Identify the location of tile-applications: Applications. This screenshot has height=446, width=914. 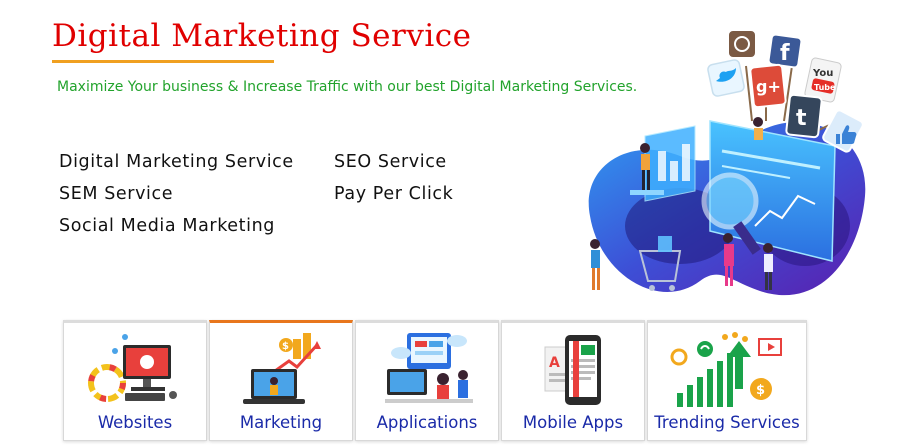
(427, 380).